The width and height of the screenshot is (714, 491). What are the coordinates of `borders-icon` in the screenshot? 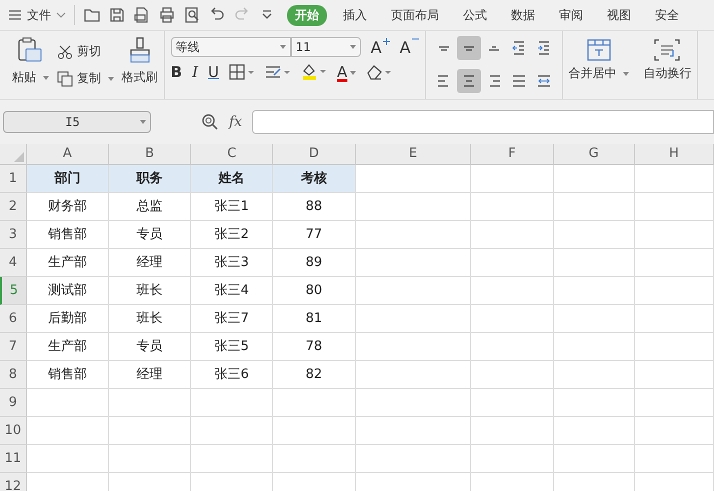 It's located at (242, 72).